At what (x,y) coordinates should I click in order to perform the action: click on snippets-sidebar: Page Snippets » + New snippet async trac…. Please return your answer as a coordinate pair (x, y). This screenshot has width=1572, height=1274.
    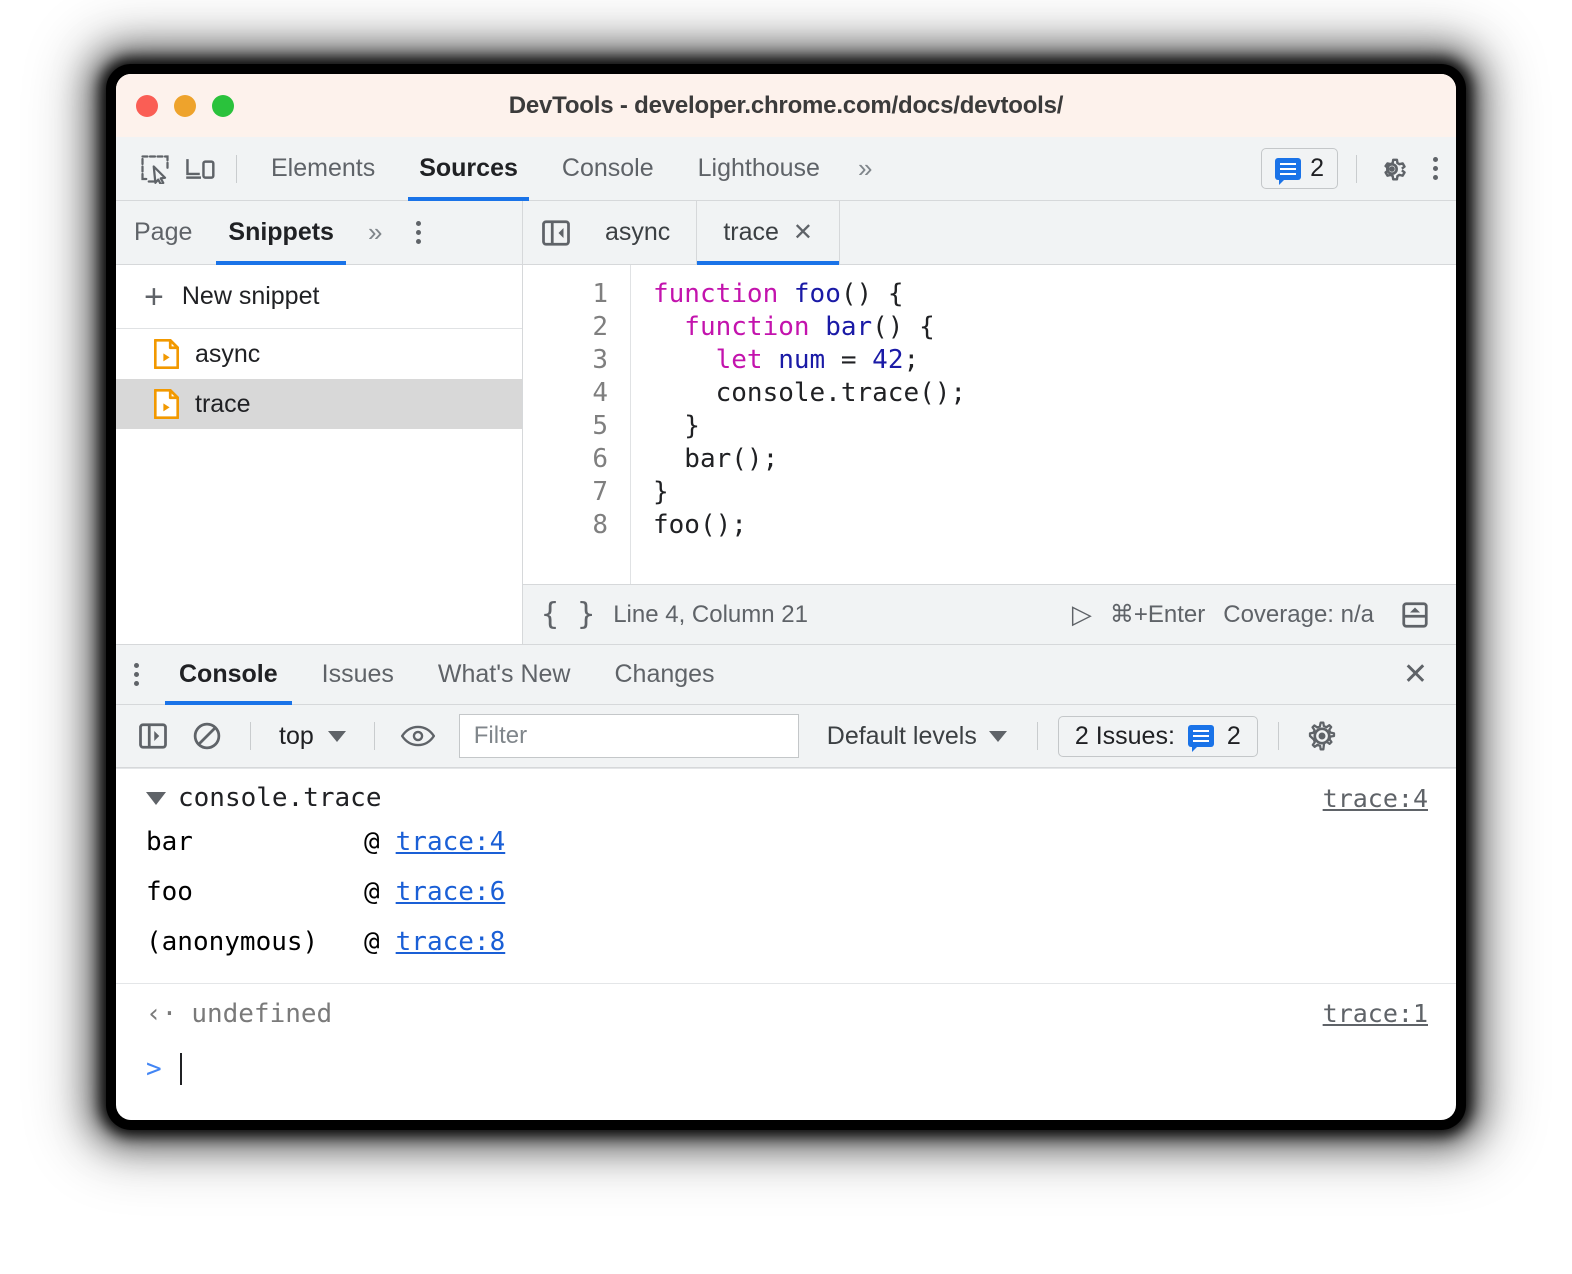
    Looking at the image, I should click on (319, 422).